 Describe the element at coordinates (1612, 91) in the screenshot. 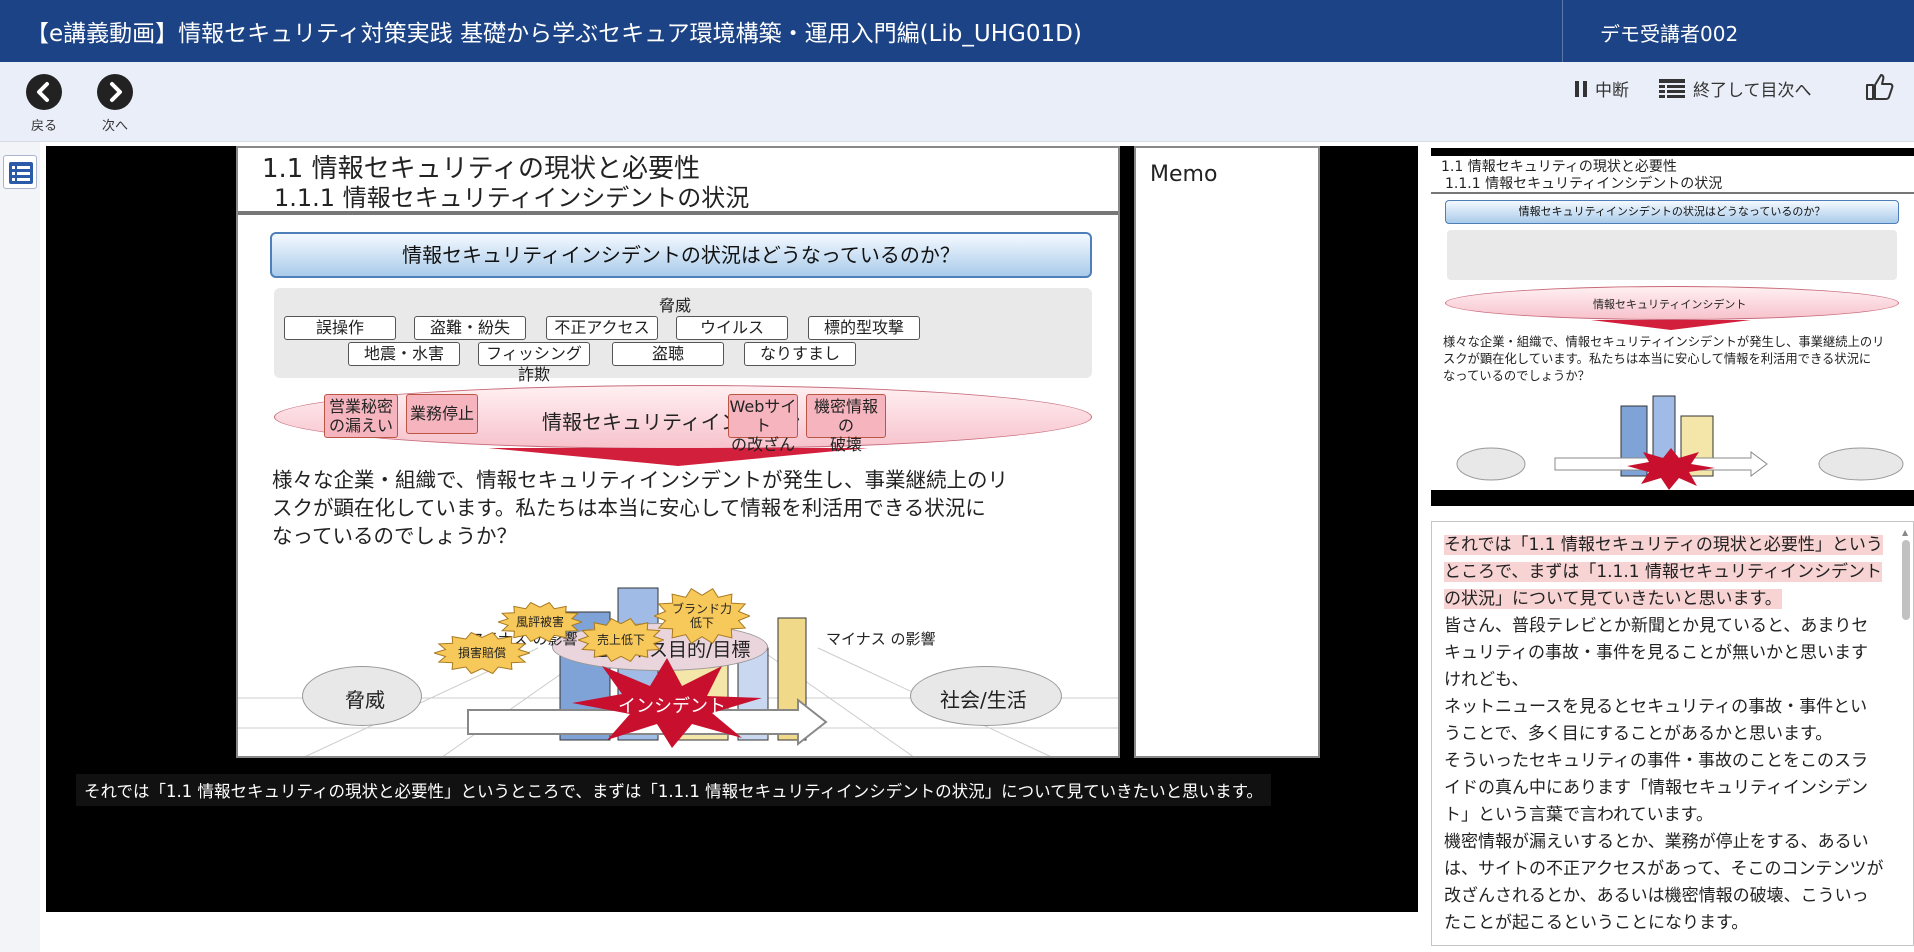

I see `pause-label: 中断` at that location.